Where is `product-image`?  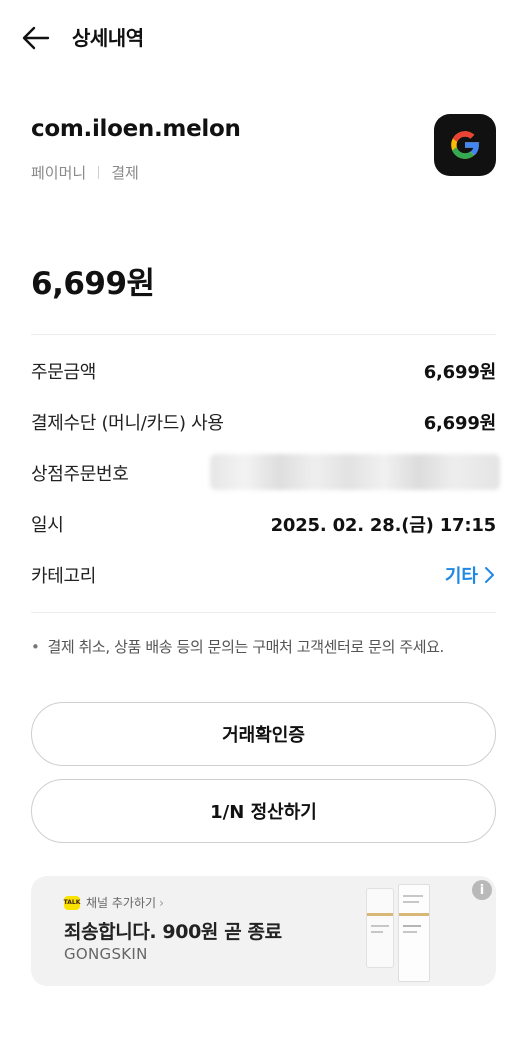
product-image is located at coordinates (416, 932).